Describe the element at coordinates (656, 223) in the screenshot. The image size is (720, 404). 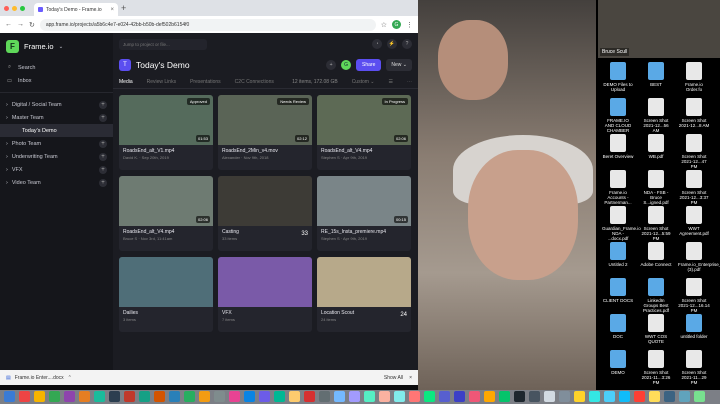
I see `desktop-file: Screen Shot 2021-12...5:59 PM` at that location.